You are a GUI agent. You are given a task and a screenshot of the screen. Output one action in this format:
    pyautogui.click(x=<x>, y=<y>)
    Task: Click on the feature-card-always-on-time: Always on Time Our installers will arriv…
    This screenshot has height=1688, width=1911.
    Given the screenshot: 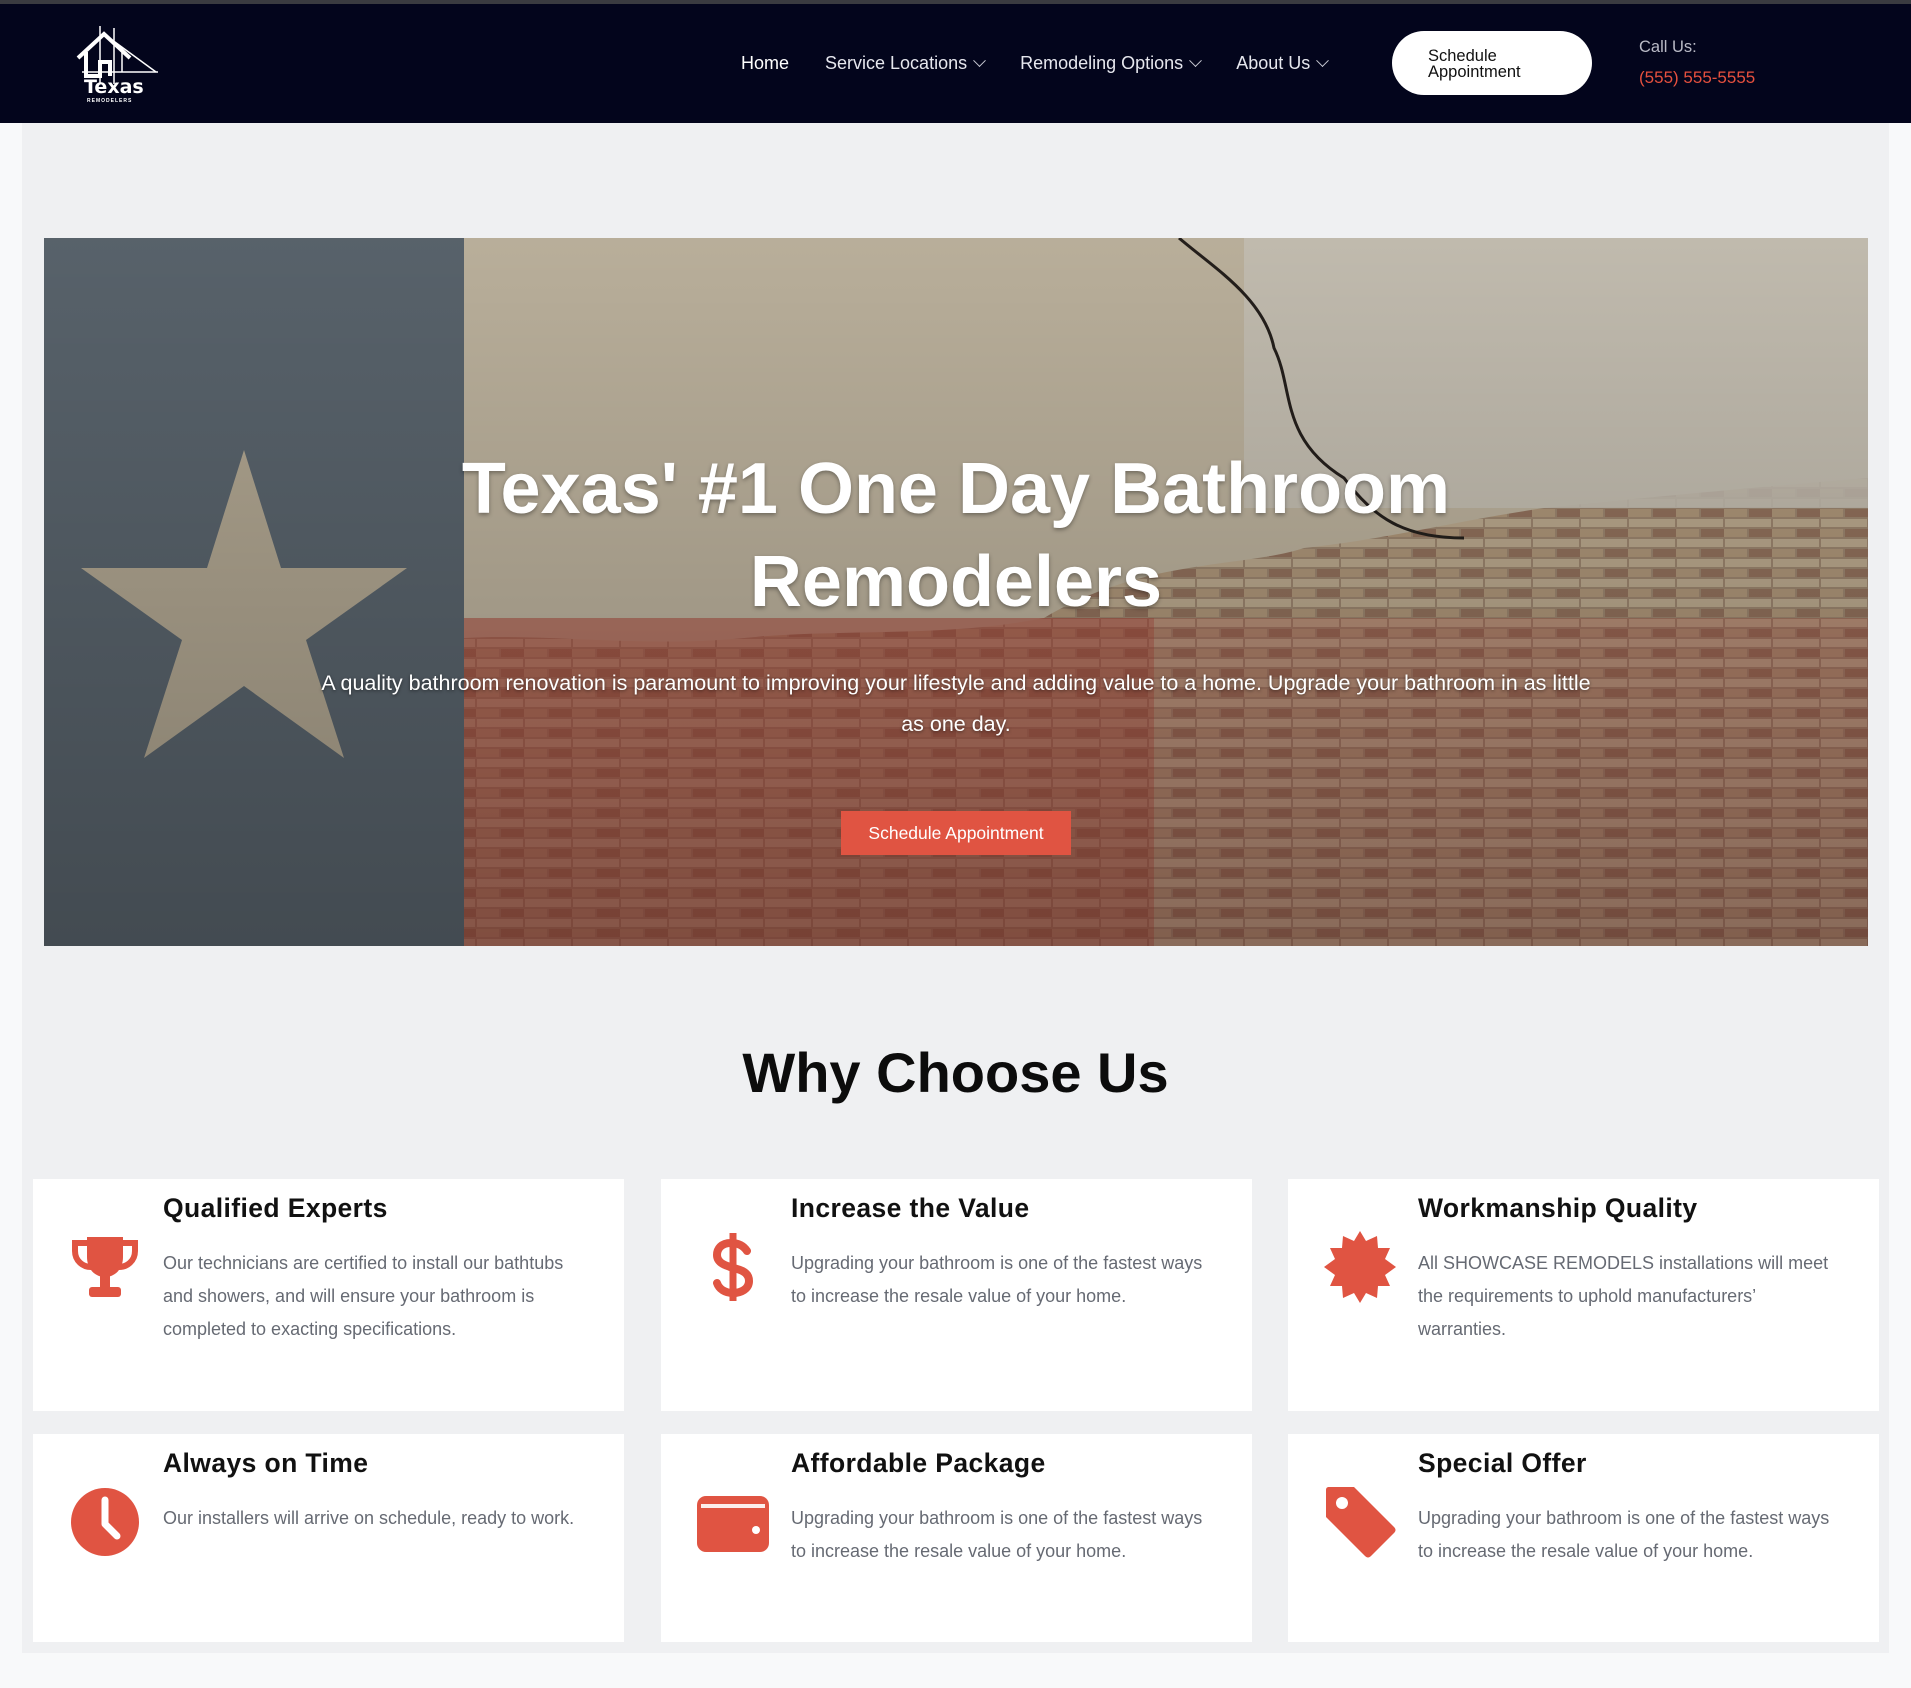 What is the action you would take?
    pyautogui.click(x=328, y=1538)
    